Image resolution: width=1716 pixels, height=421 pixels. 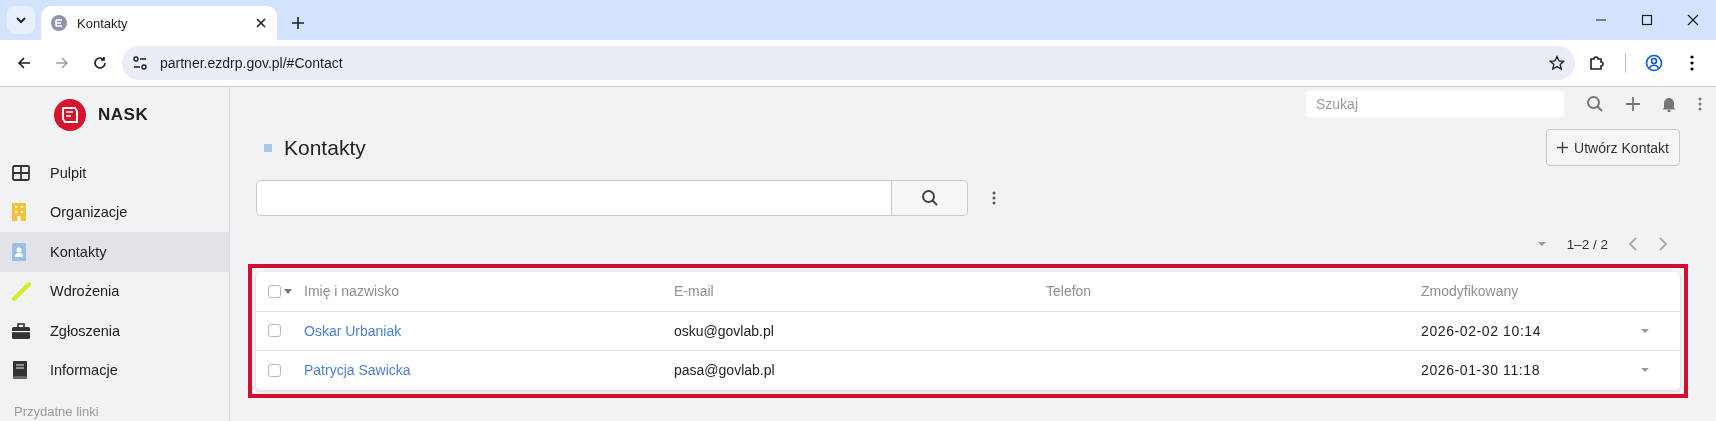 I want to click on title-marker-icon, so click(x=268, y=147).